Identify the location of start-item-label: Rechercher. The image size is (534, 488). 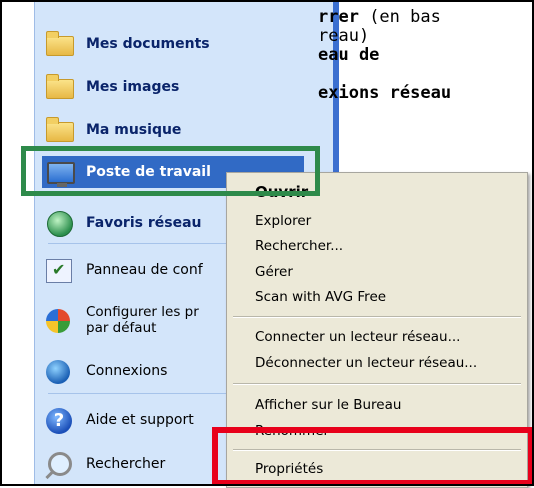
(126, 464).